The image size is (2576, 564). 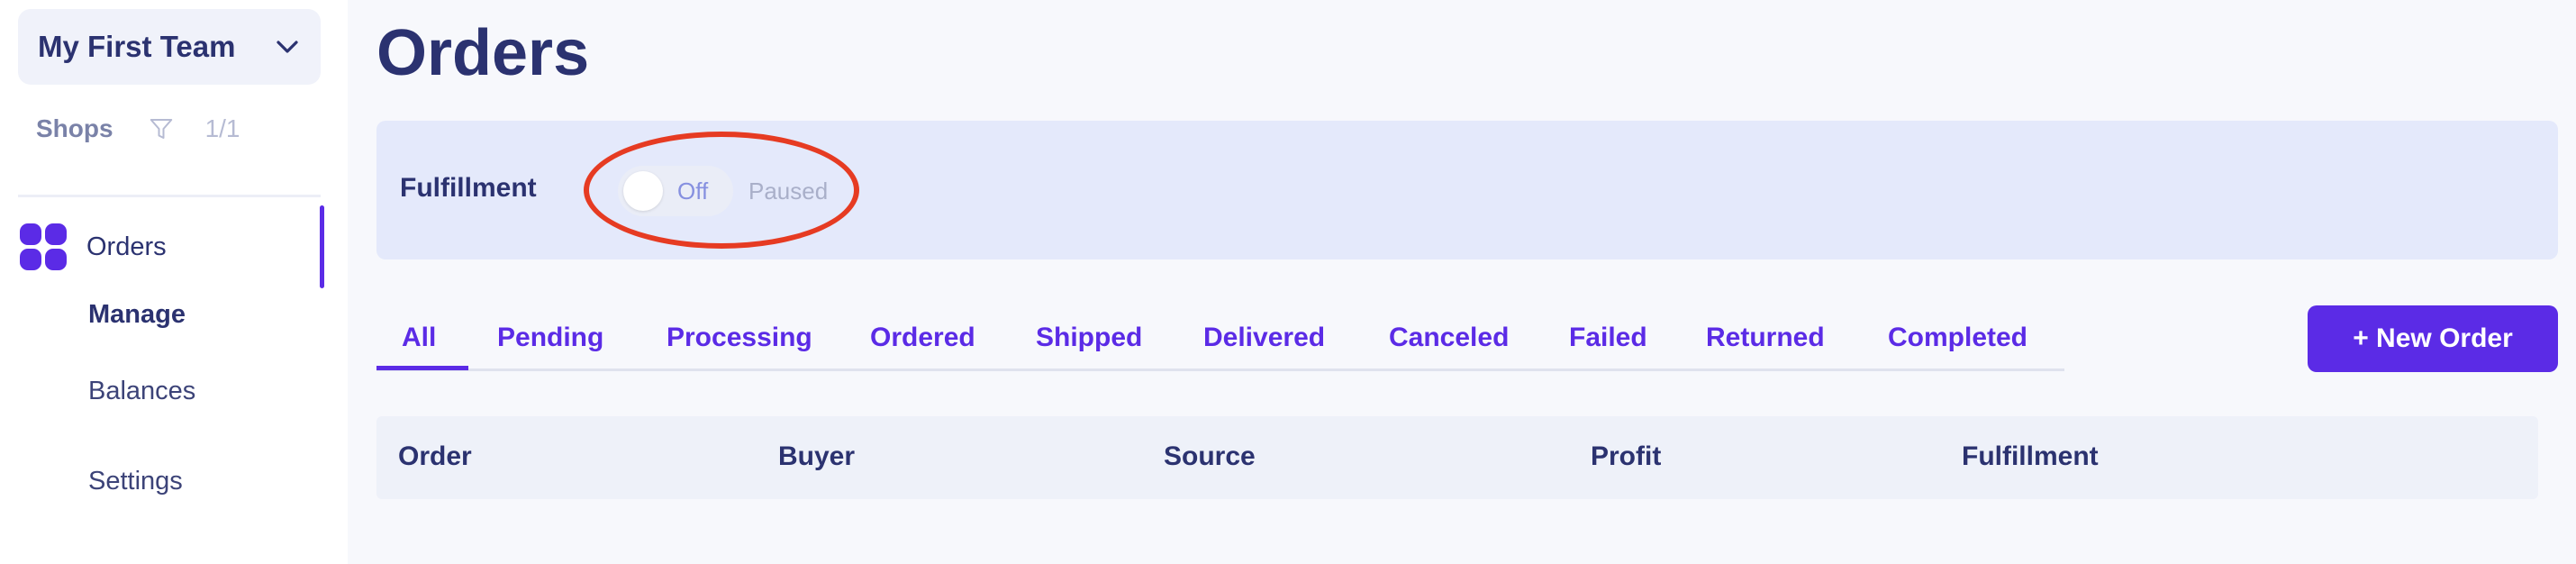 I want to click on tab-canceled: Canceled, so click(x=1449, y=338).